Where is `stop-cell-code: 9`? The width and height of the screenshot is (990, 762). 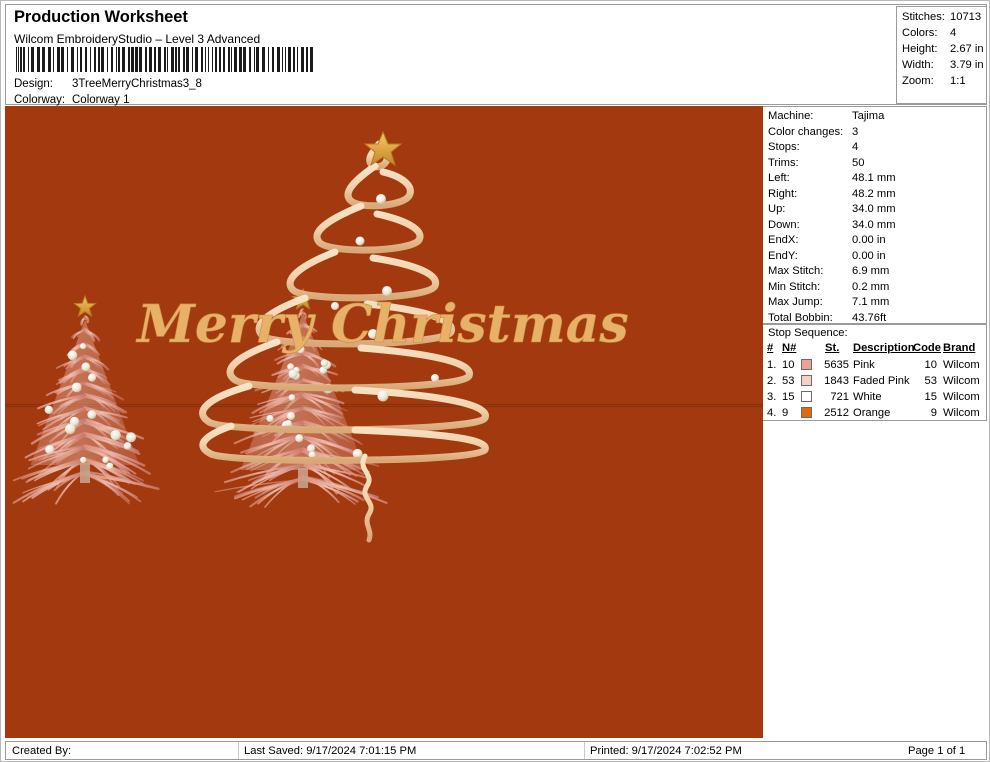 stop-cell-code: 9 is located at coordinates (933, 413).